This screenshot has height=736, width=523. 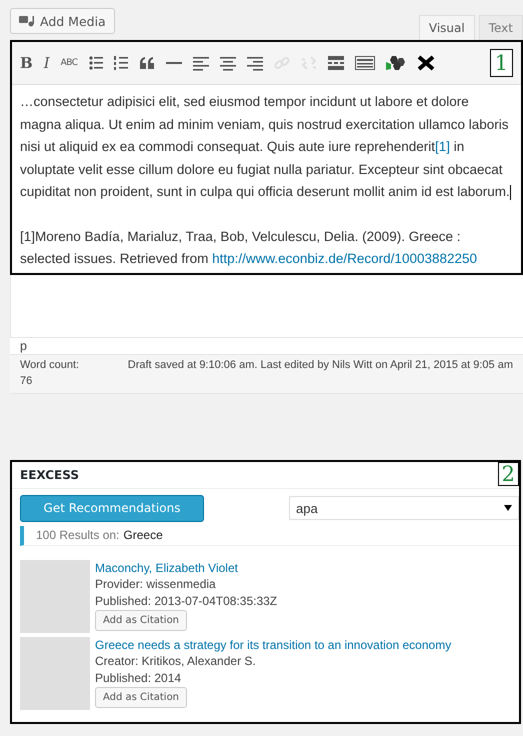 I want to click on word-count-label: Word count:, so click(x=50, y=365).